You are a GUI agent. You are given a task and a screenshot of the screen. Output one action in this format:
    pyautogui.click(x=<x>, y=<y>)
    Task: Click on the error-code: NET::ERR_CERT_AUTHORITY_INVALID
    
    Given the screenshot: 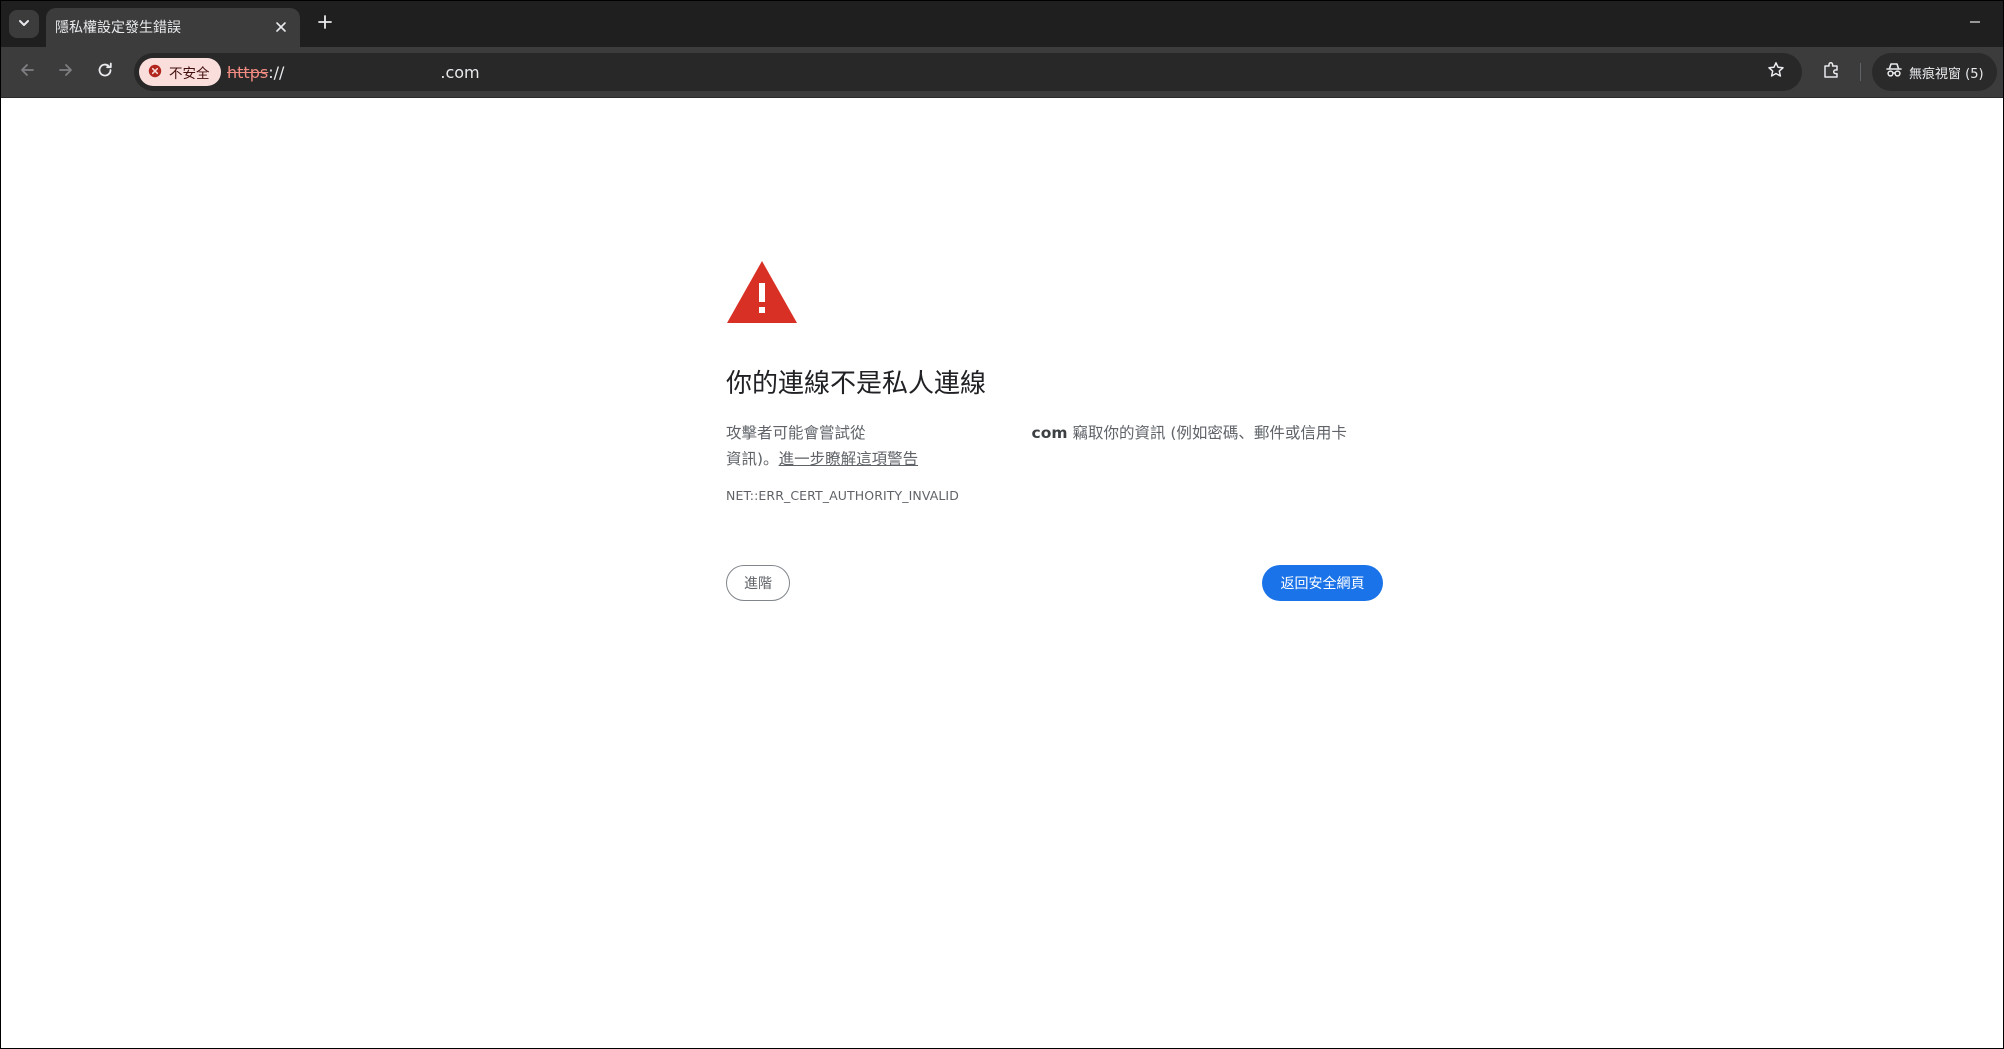 What is the action you would take?
    pyautogui.click(x=842, y=495)
    